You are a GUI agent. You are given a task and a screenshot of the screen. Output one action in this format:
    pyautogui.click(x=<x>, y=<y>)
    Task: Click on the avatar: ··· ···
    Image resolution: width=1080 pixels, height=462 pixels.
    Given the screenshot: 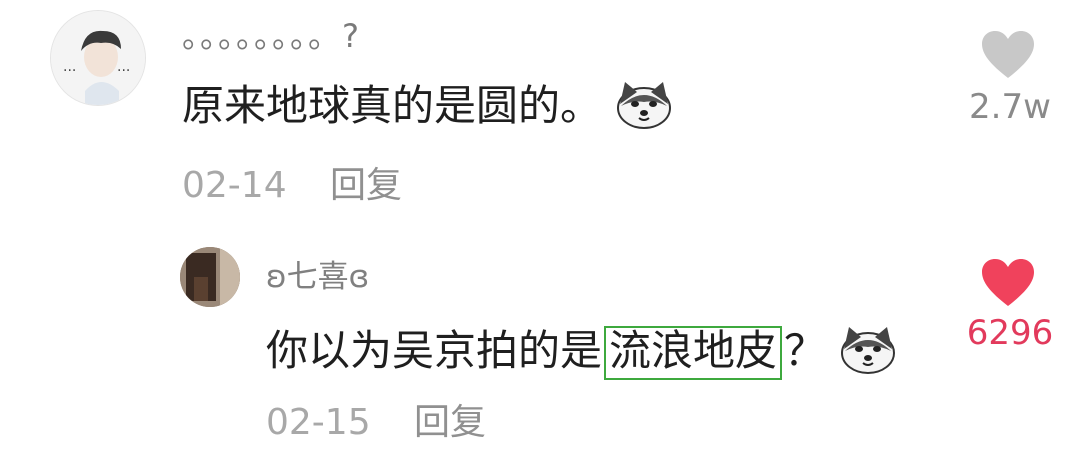 What is the action you would take?
    pyautogui.click(x=98, y=58)
    